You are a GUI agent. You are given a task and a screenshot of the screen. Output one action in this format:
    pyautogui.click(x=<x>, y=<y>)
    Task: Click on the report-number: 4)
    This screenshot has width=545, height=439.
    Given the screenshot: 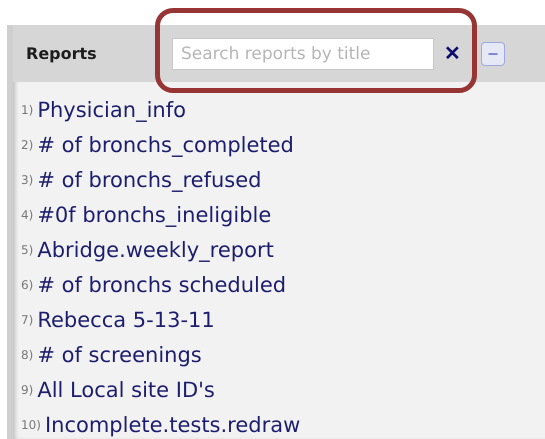 What is the action you would take?
    pyautogui.click(x=27, y=215)
    